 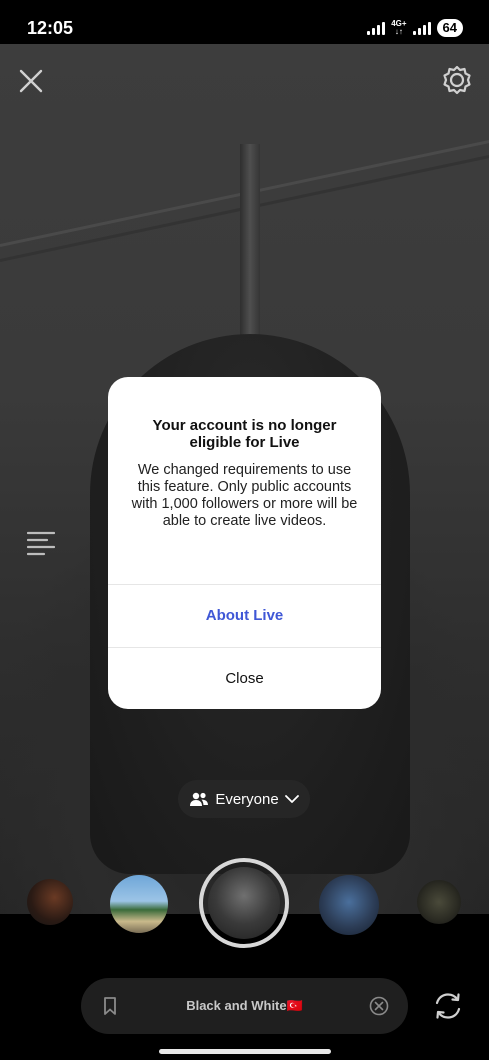 What do you see at coordinates (448, 1006) in the screenshot?
I see `flip-camera-icon` at bounding box center [448, 1006].